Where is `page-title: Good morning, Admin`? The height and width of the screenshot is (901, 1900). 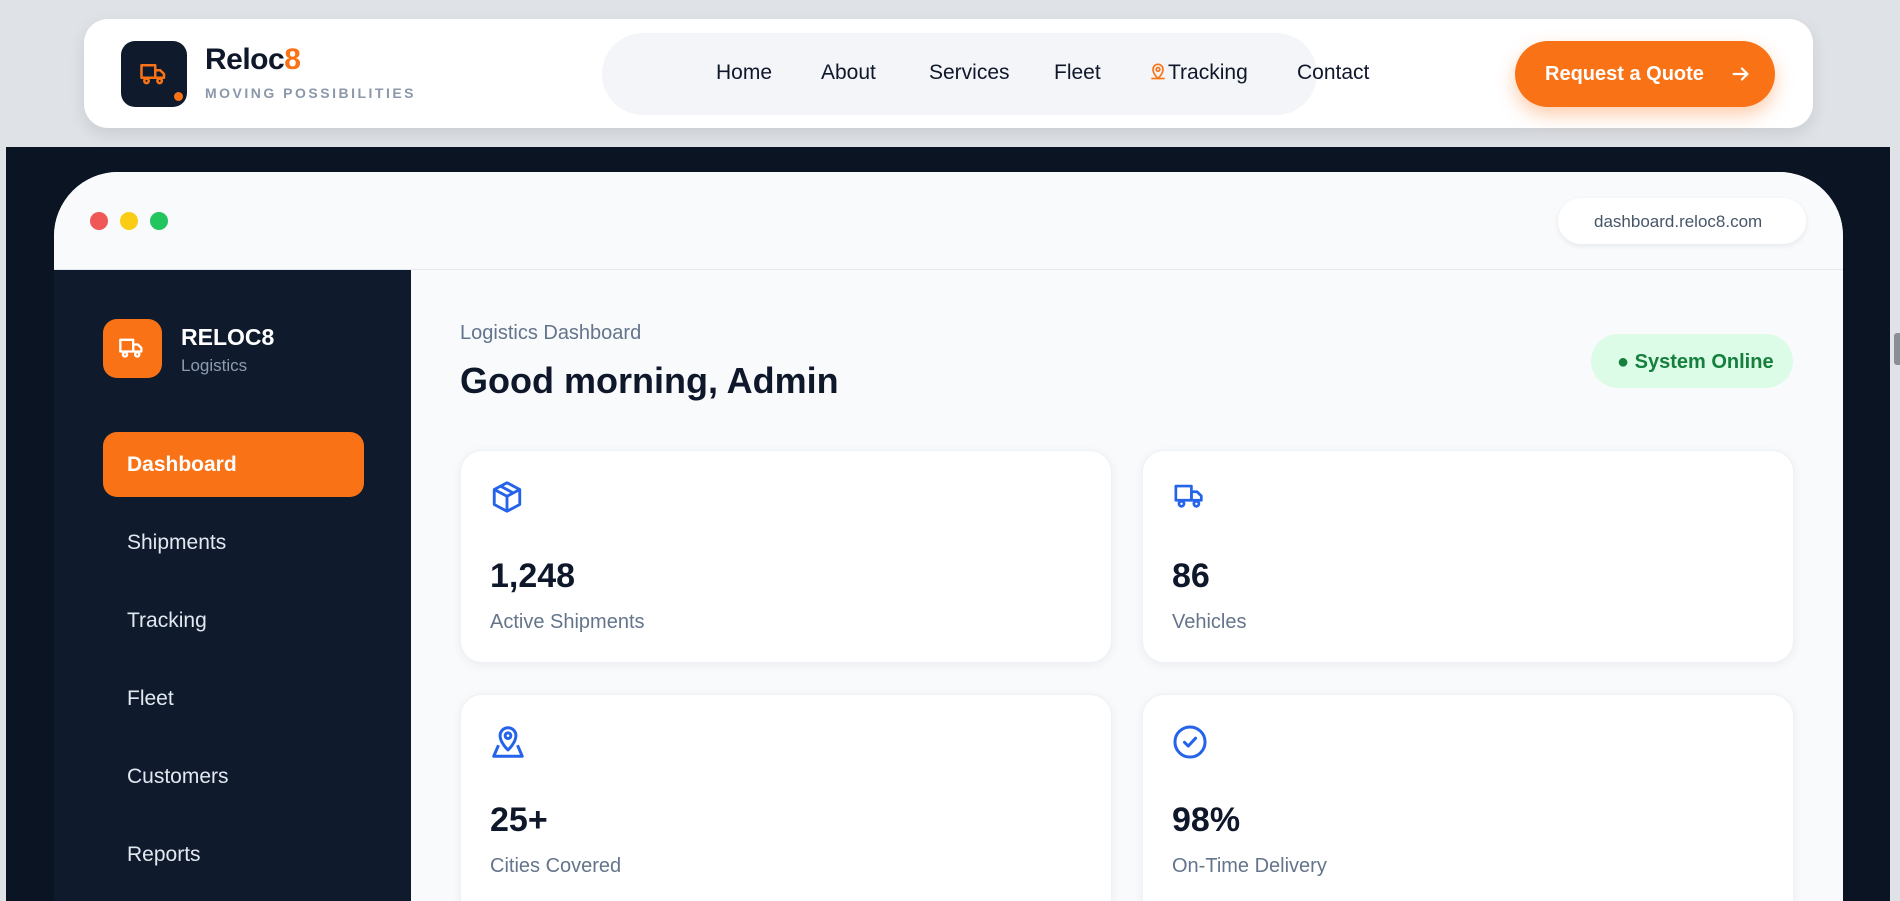 page-title: Good morning, Admin is located at coordinates (649, 380).